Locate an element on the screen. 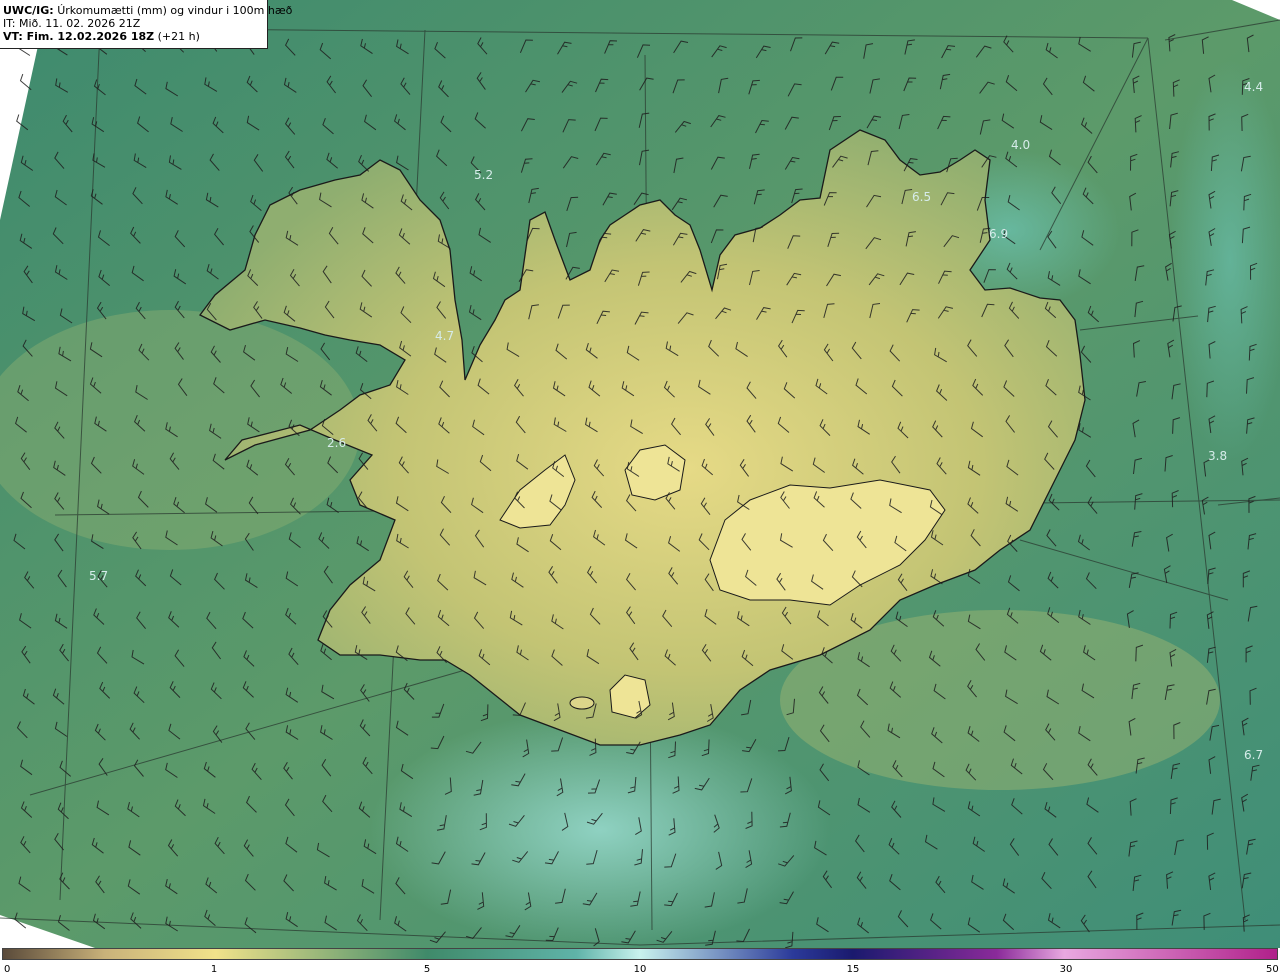  colorbar-tick: 15 is located at coordinates (853, 969).